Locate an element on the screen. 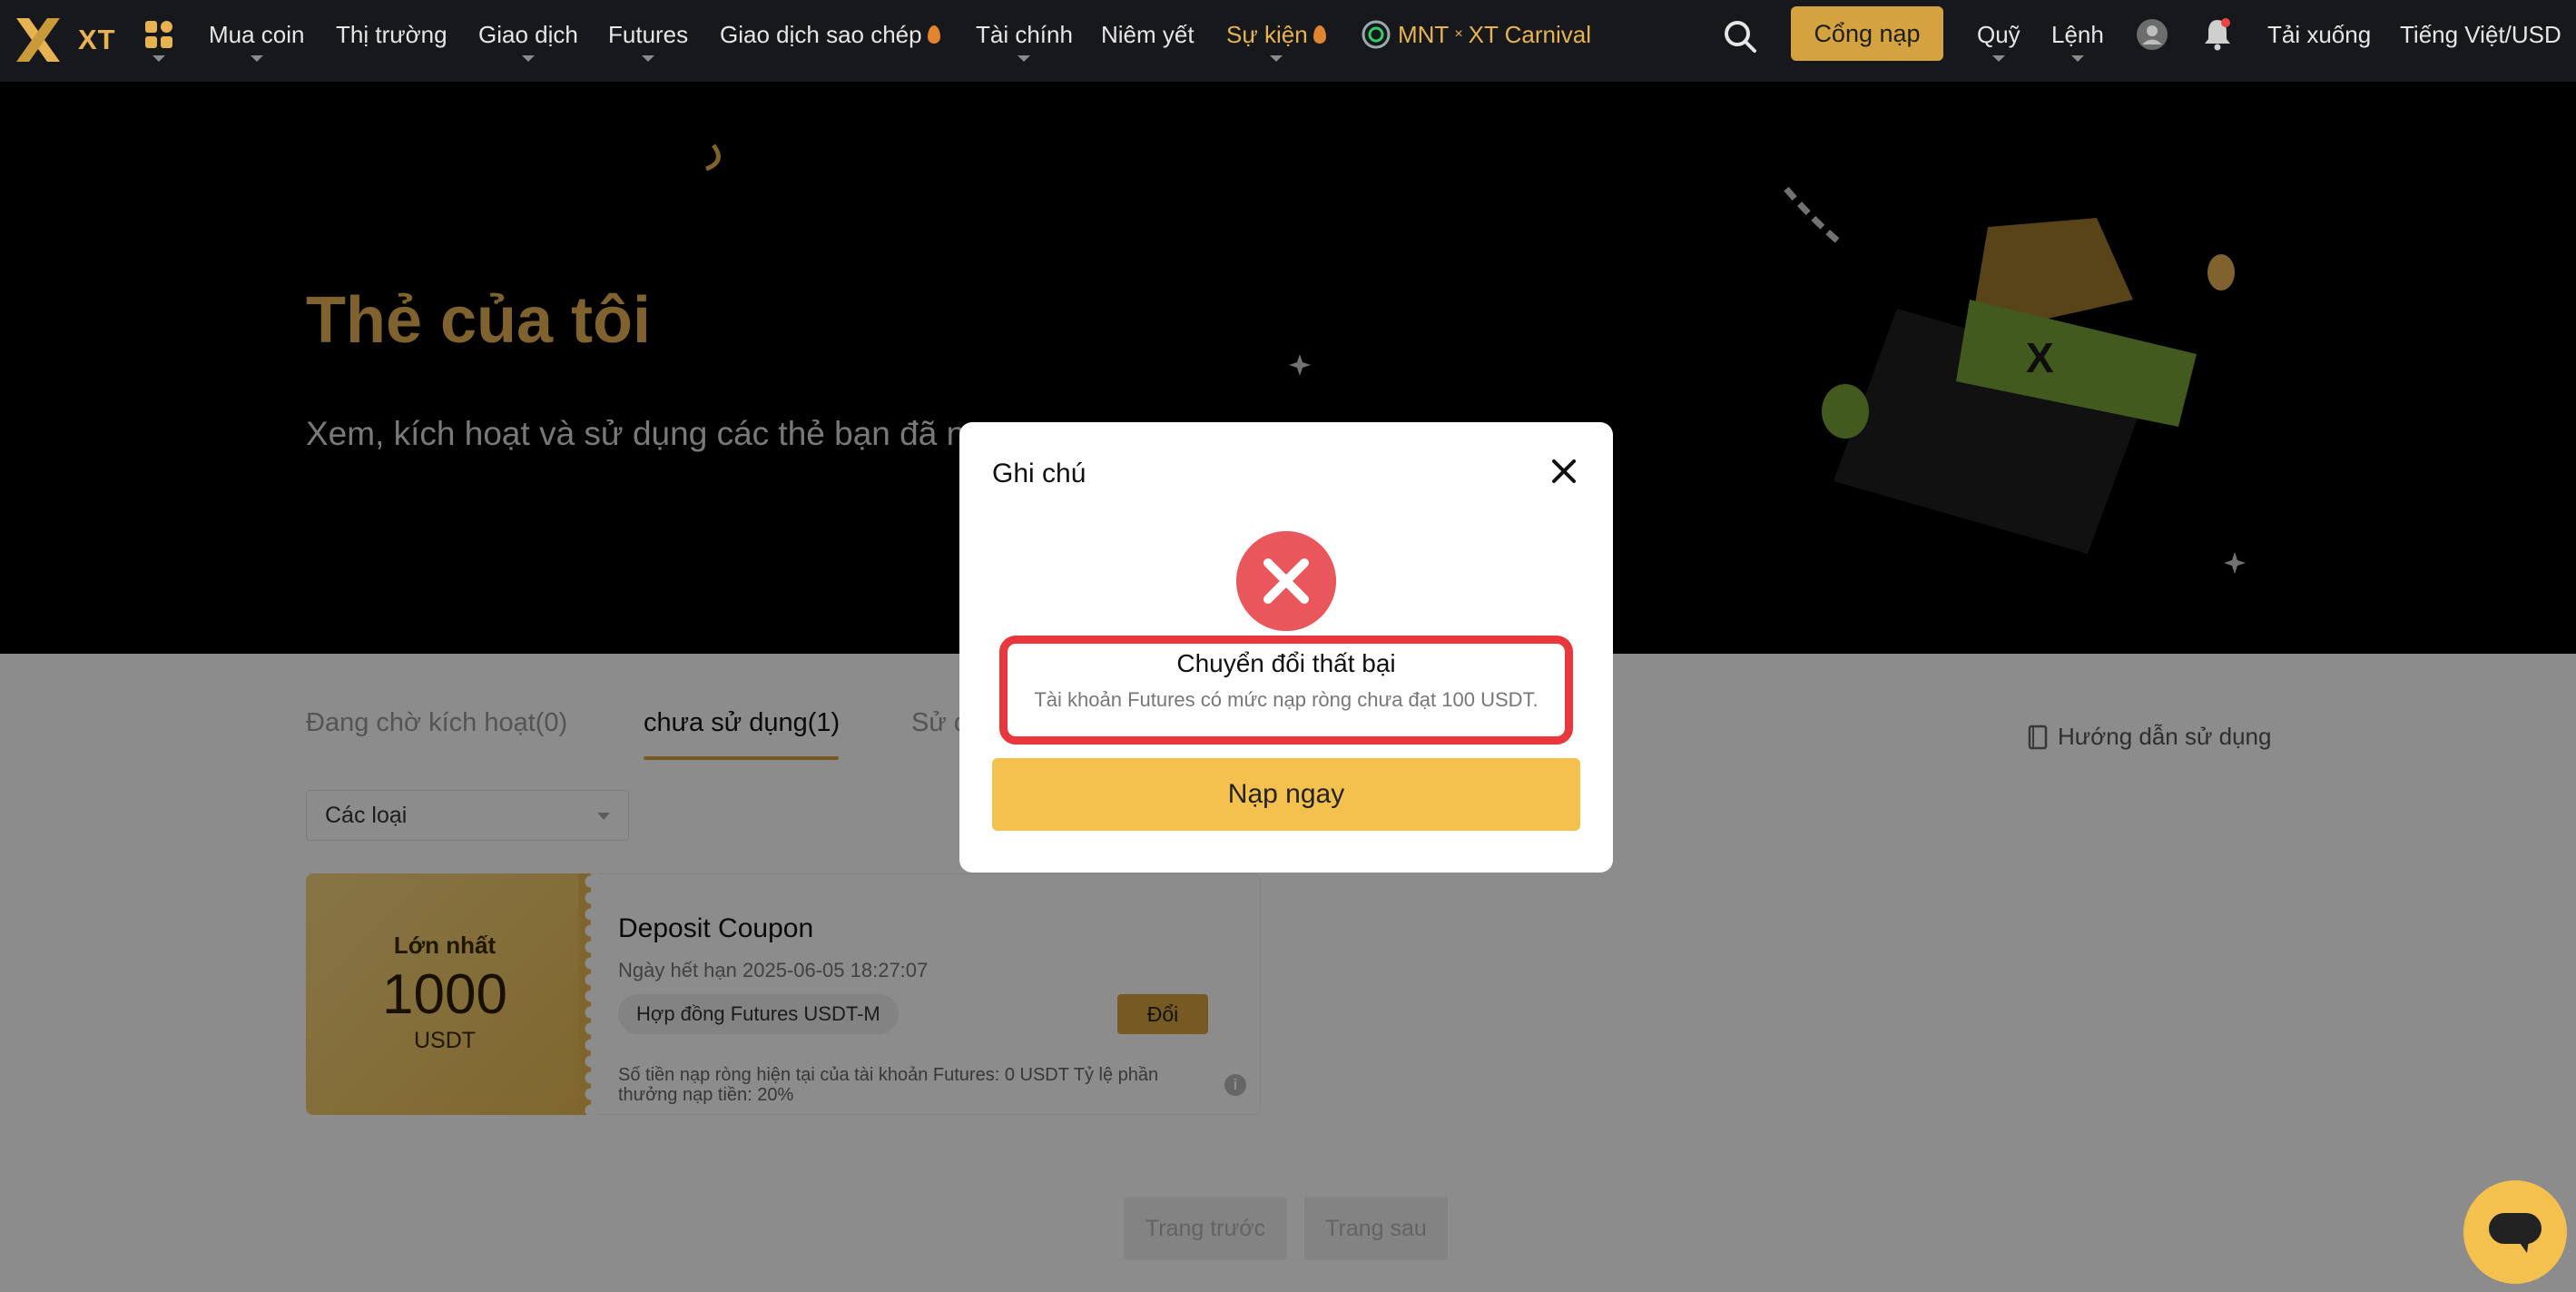 This screenshot has width=2576, height=1292. apps-menu is located at coordinates (158, 34).